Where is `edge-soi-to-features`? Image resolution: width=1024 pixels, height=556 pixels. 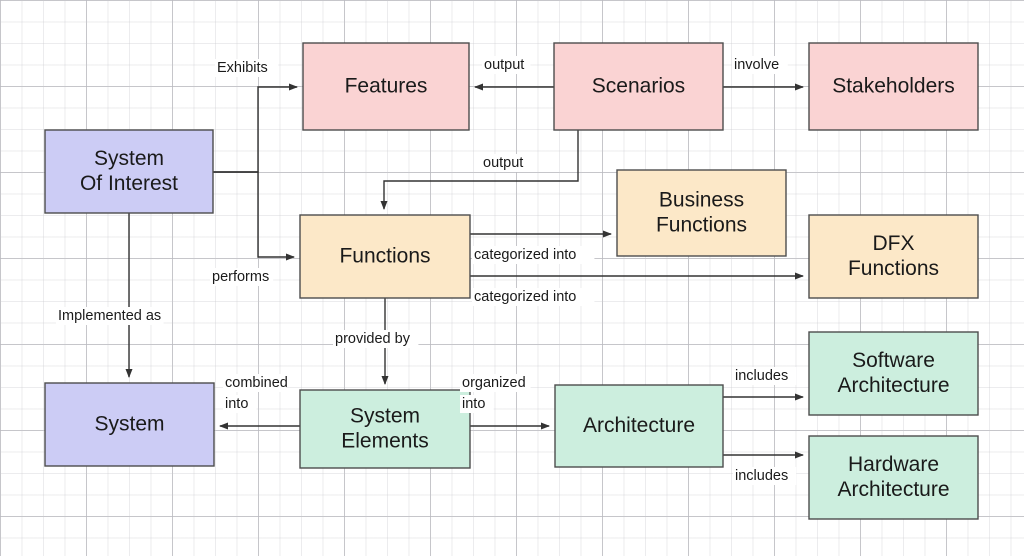
edge-soi-to-features is located at coordinates (255, 128).